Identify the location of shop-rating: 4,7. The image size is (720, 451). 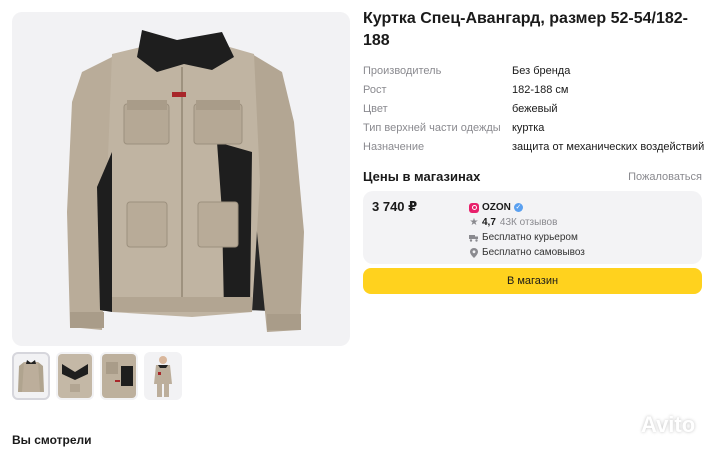
(489, 222).